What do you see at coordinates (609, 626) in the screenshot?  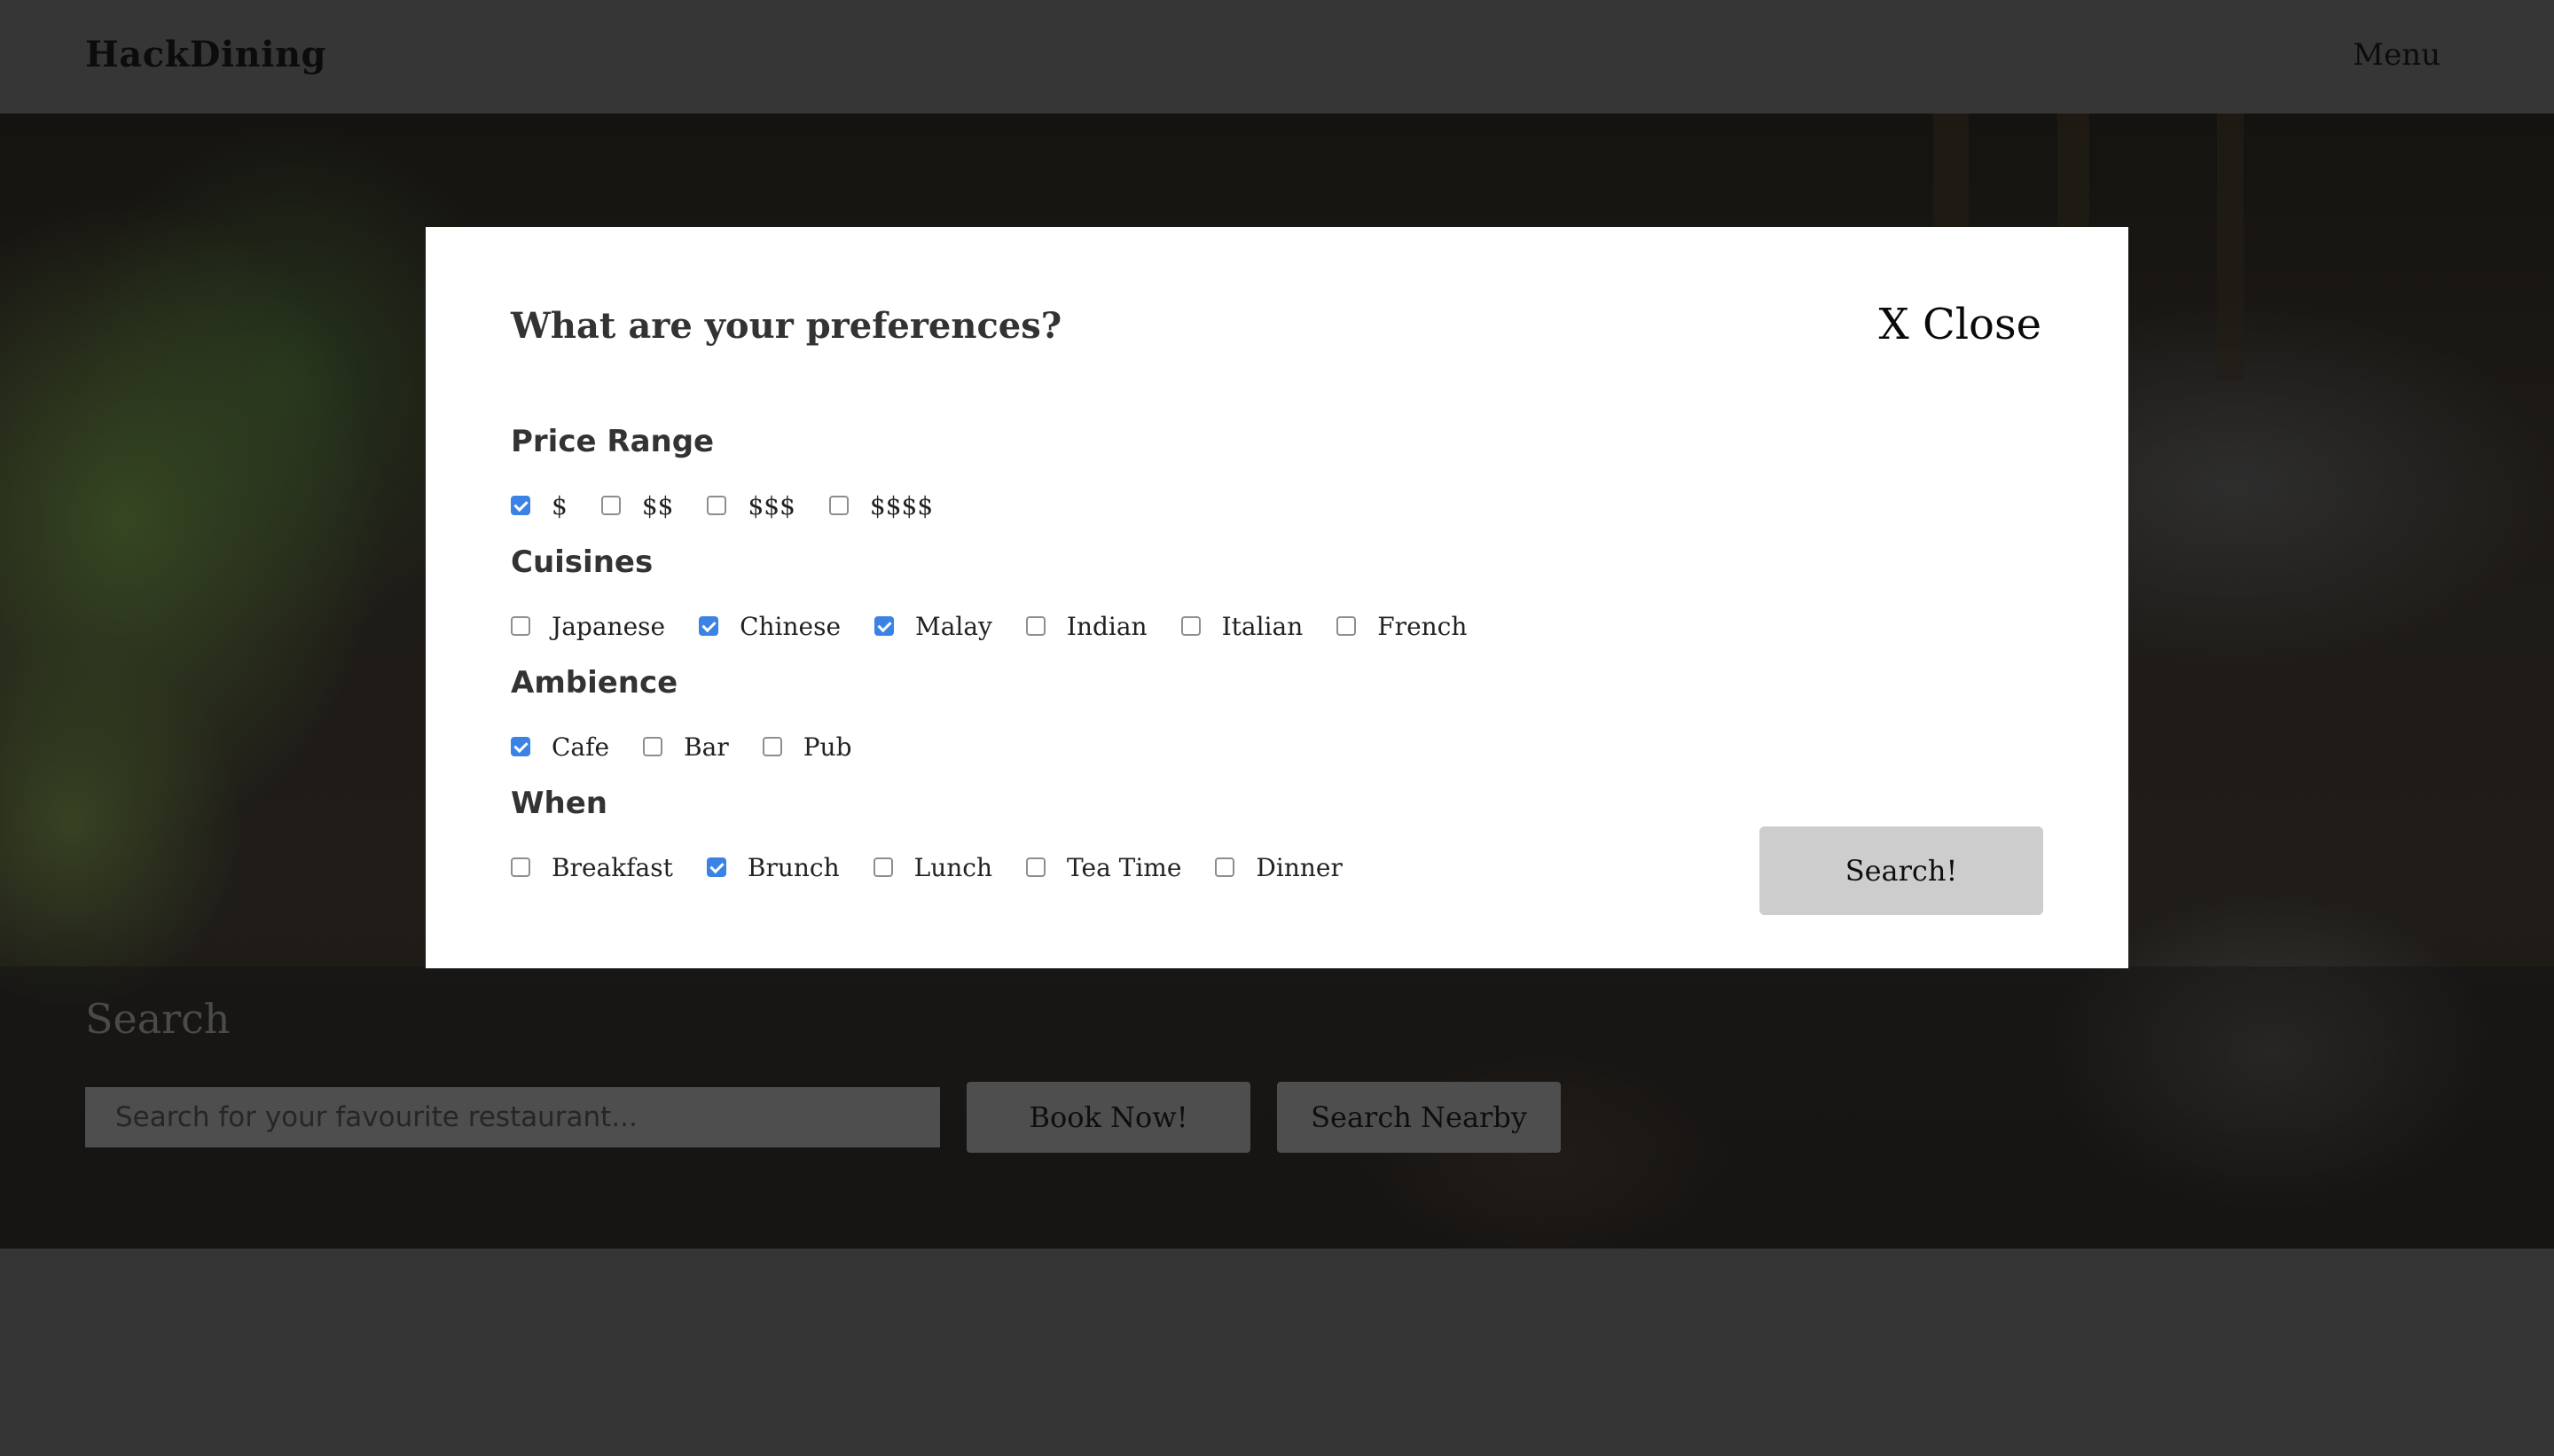 I see `option-label: Japanese` at bounding box center [609, 626].